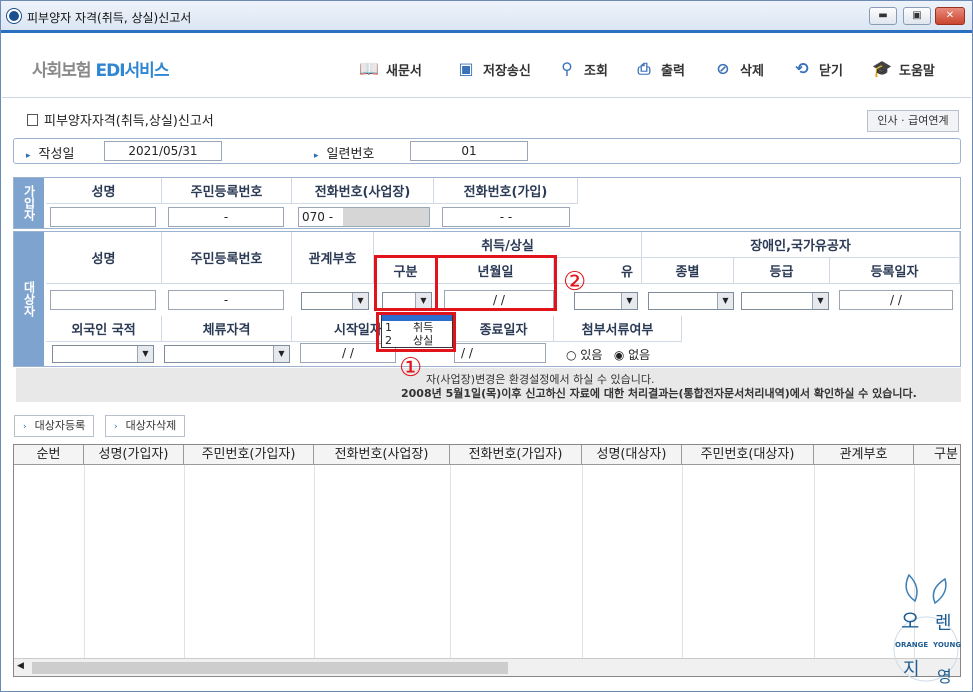 The width and height of the screenshot is (973, 692). I want to click on annotation-box-ymd, so click(496, 283).